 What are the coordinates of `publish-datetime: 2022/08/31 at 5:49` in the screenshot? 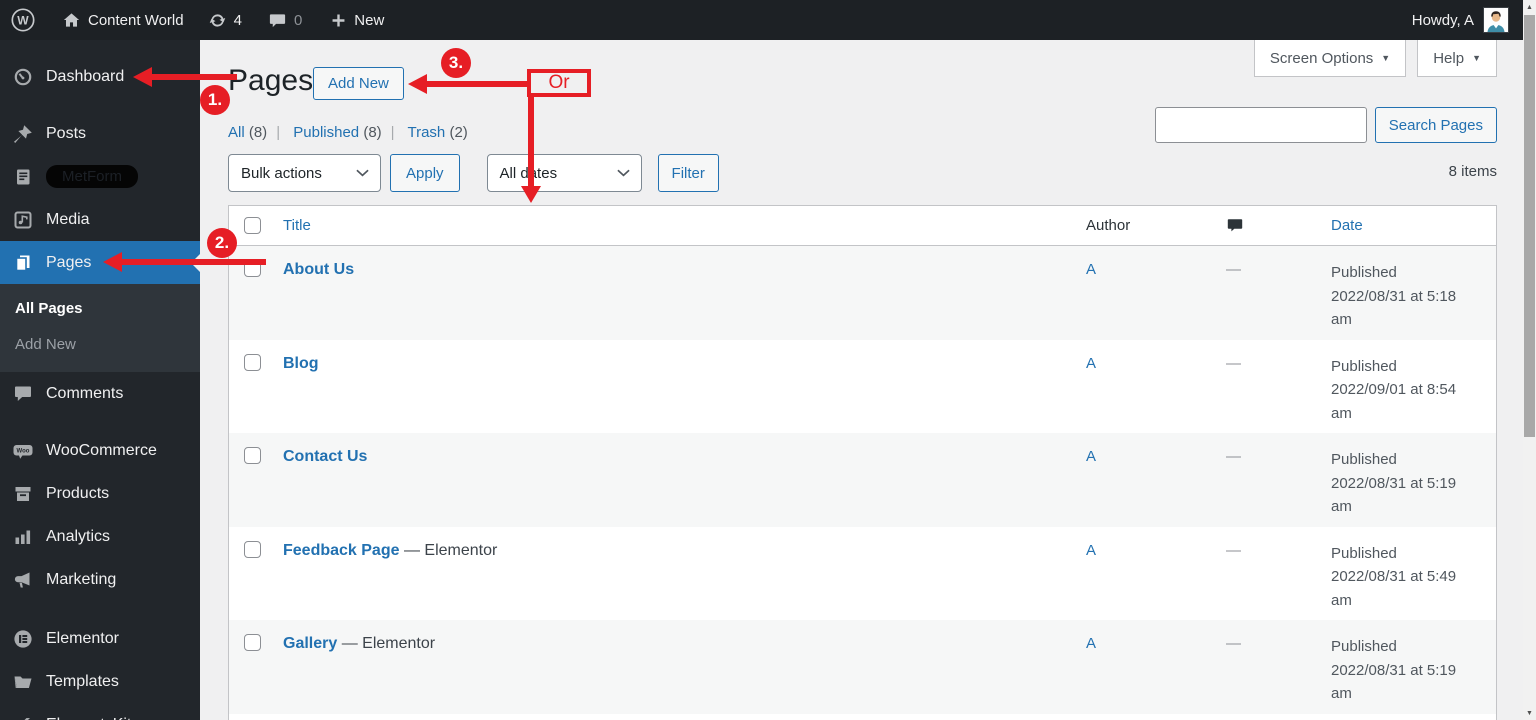 It's located at (1394, 576).